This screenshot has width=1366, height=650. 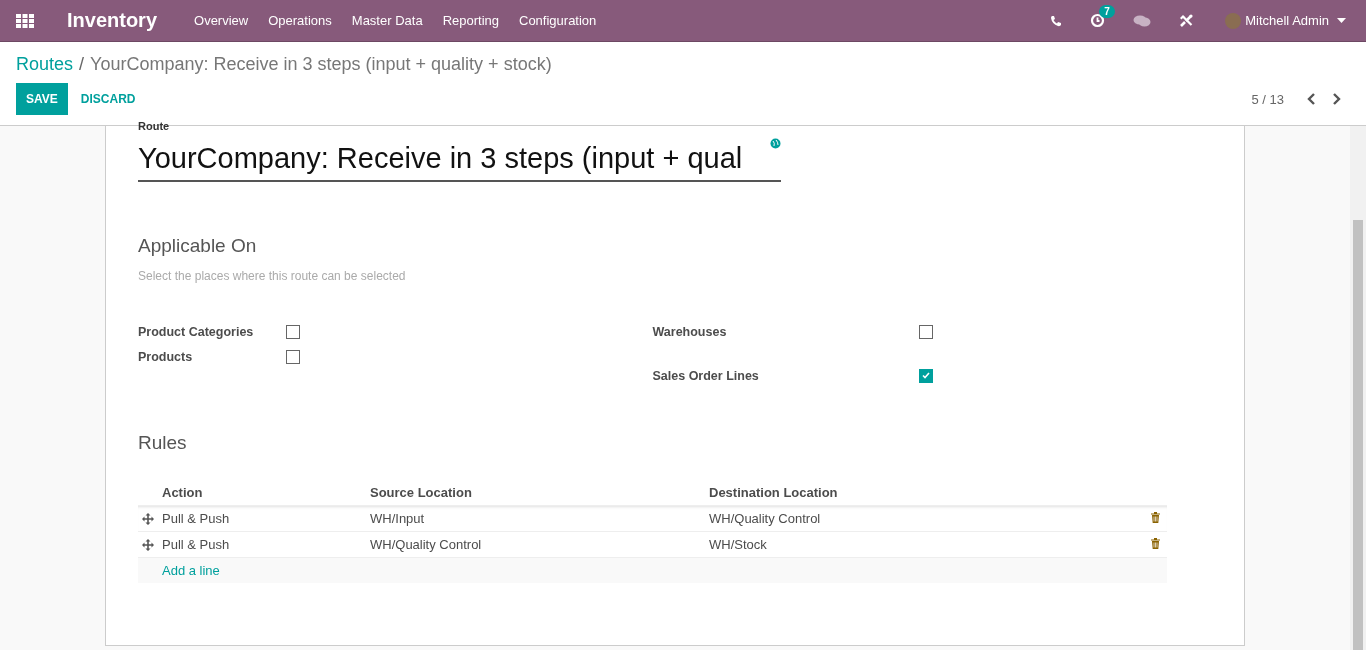 What do you see at coordinates (1267, 99) in the screenshot?
I see `pager-value: 5 / 13` at bounding box center [1267, 99].